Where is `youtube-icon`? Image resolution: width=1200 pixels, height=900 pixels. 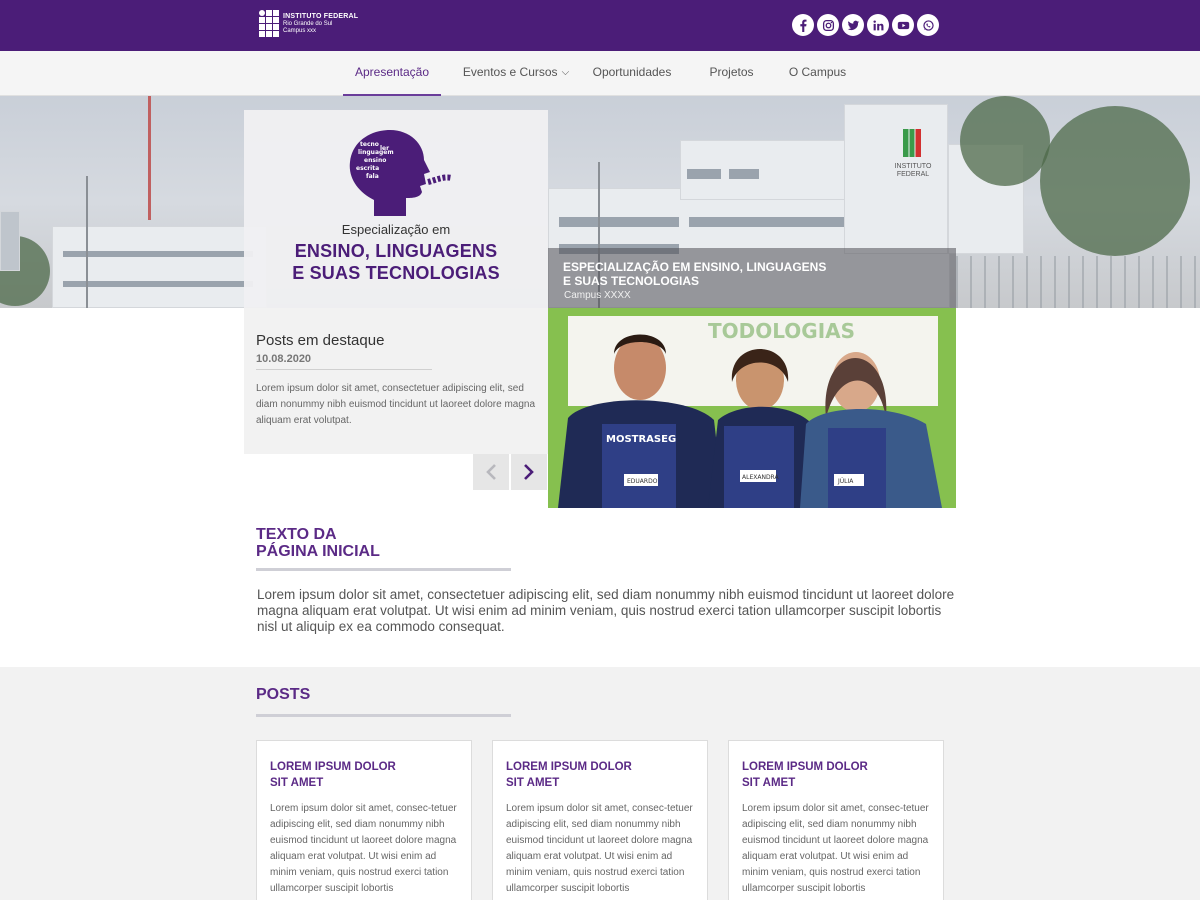
youtube-icon is located at coordinates (903, 25).